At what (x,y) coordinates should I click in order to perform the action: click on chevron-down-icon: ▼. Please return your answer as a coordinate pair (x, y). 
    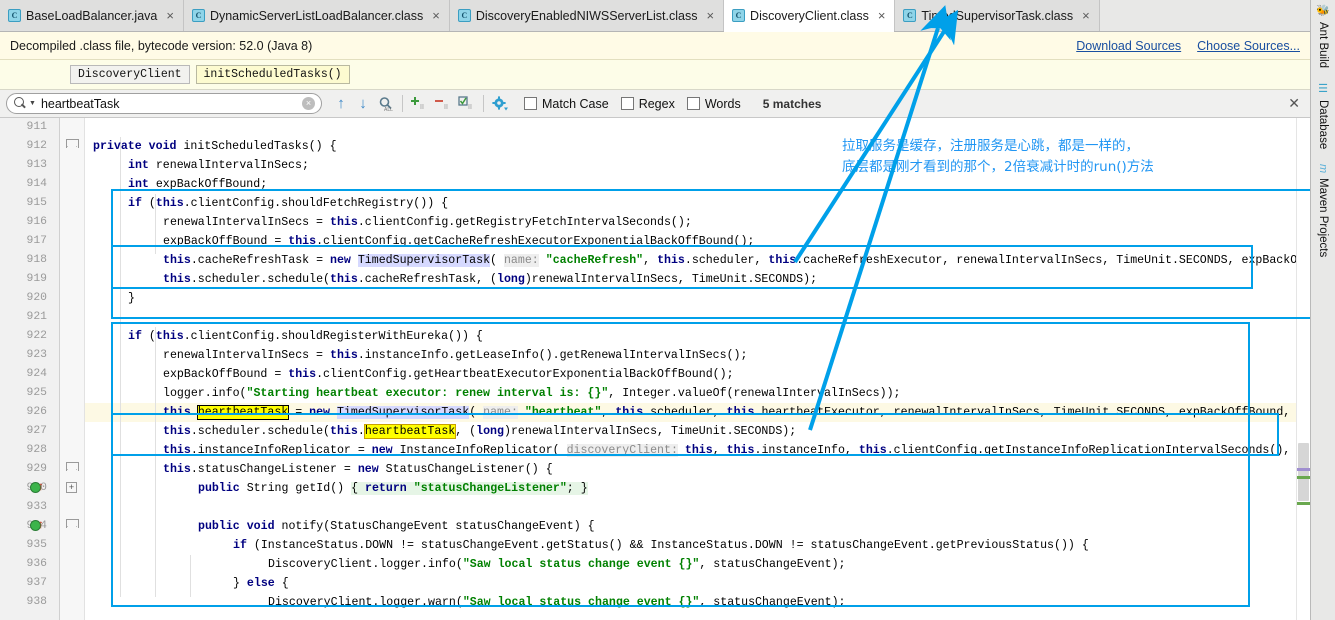
    Looking at the image, I should click on (32, 103).